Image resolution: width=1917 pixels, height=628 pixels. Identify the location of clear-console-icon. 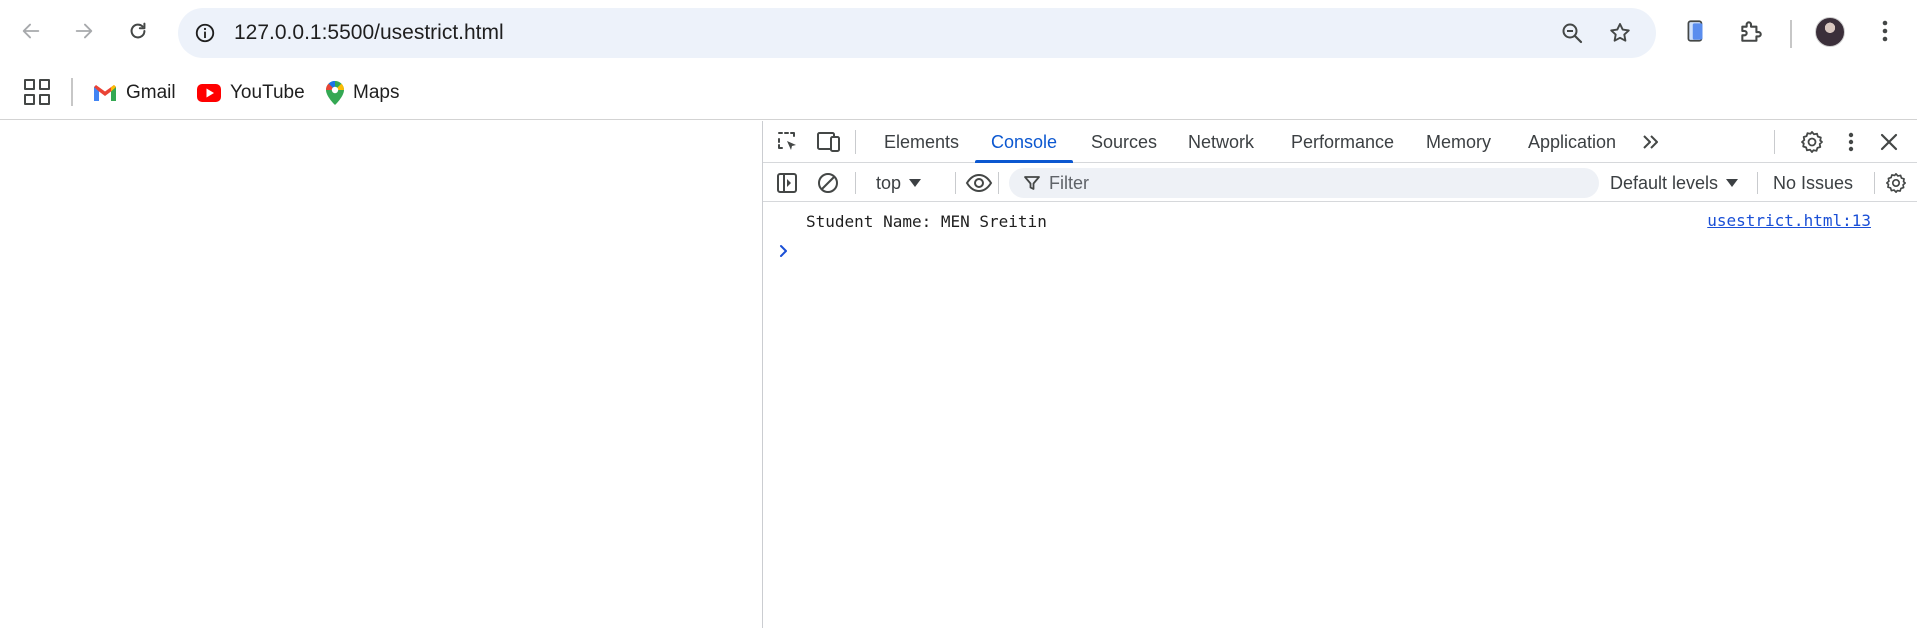
(828, 183).